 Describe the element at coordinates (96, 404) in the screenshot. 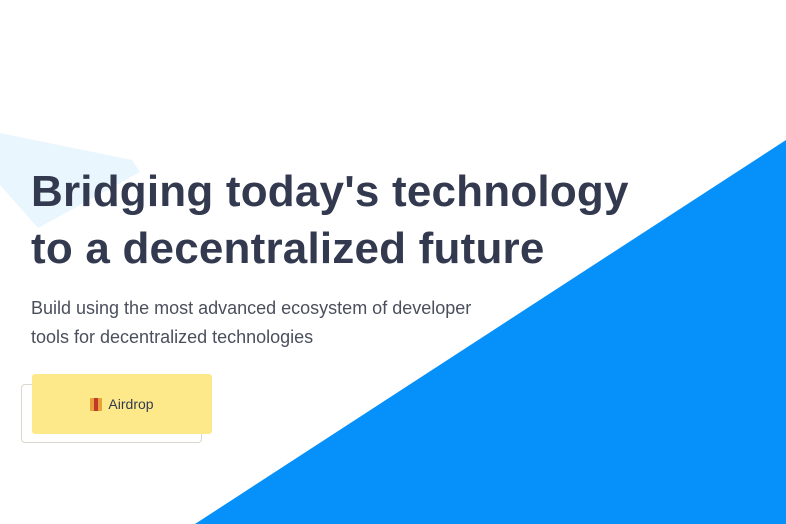

I see `gift-icon` at that location.